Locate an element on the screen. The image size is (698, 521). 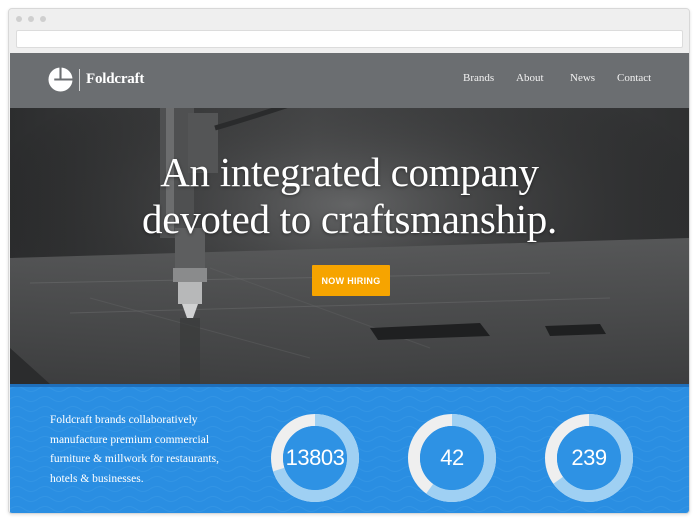
nav-item-about: About is located at coordinates (530, 78).